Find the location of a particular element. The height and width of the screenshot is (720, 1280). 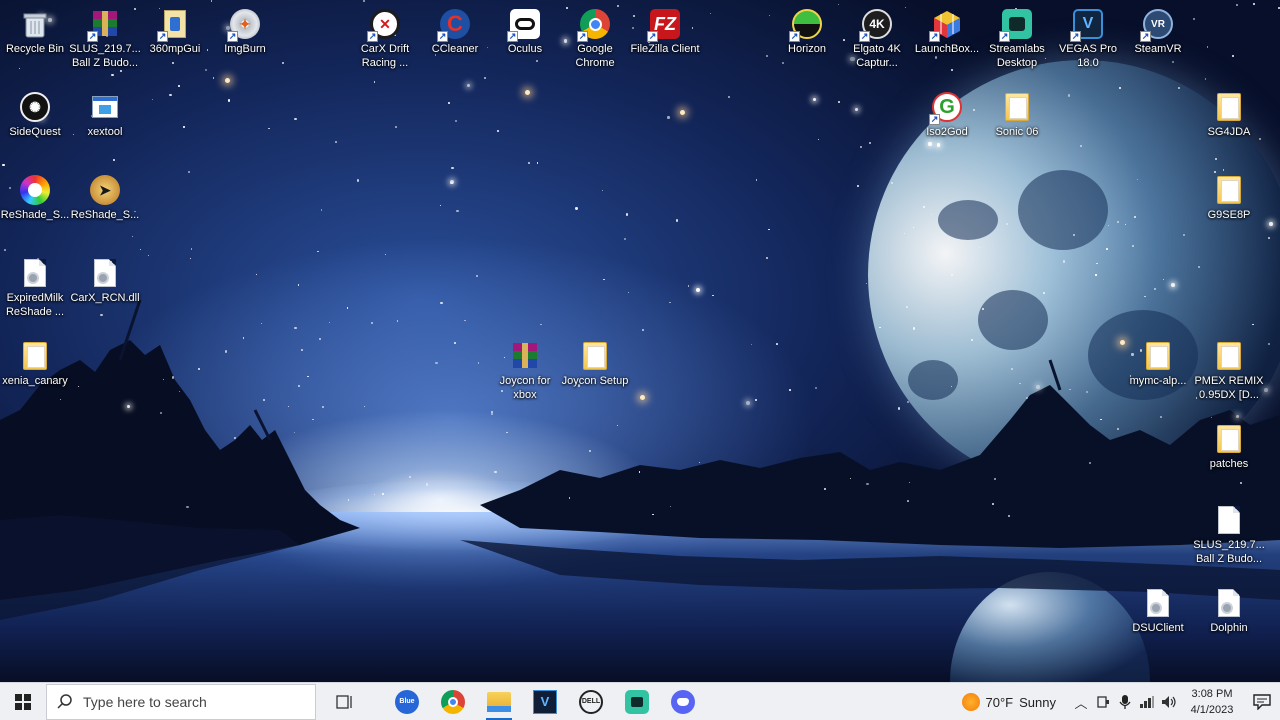

folder-icon is located at coordinates (1017, 107).